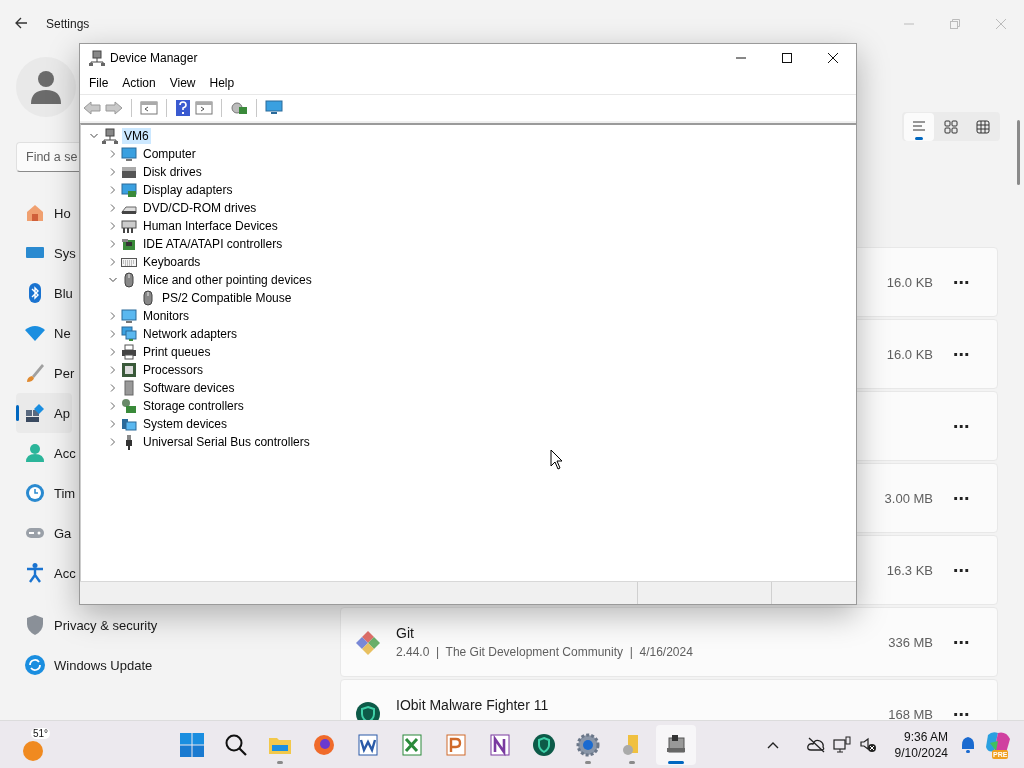  Describe the element at coordinates (129, 280) in the screenshot. I see `mouse-icon` at that location.